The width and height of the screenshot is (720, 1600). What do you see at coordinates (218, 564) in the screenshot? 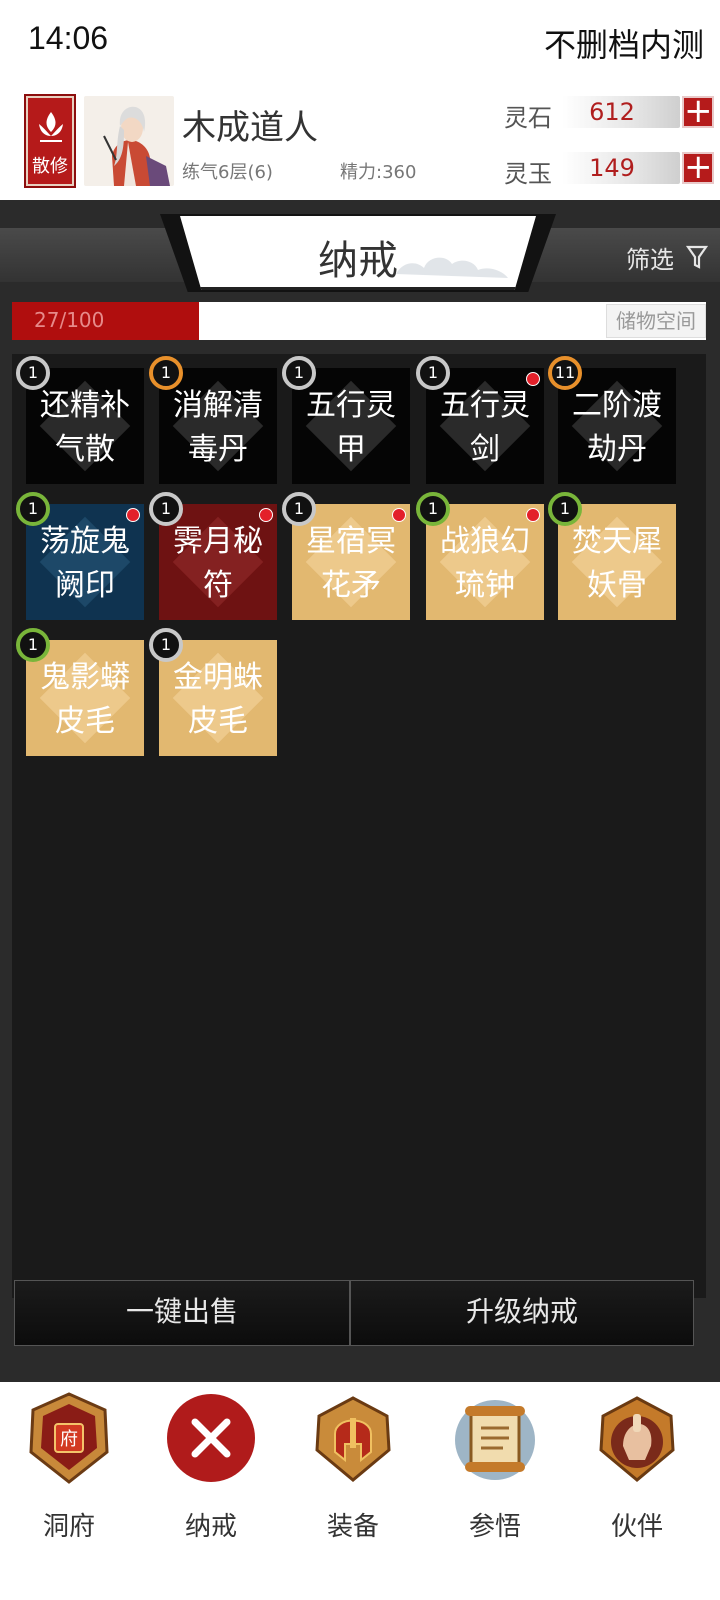
I see `item-name: 霁月秘符` at bounding box center [218, 564].